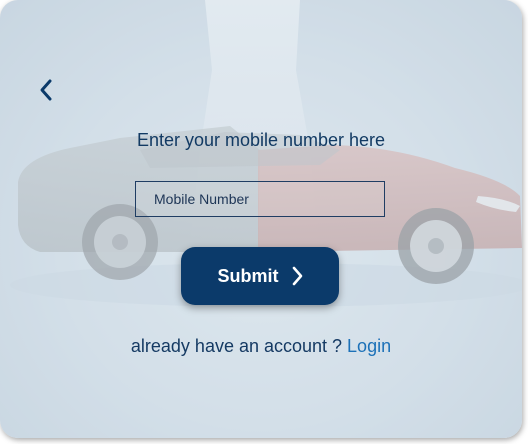 The height and width of the screenshot is (444, 528). I want to click on page-heading: Enter your mobile number here, so click(261, 140).